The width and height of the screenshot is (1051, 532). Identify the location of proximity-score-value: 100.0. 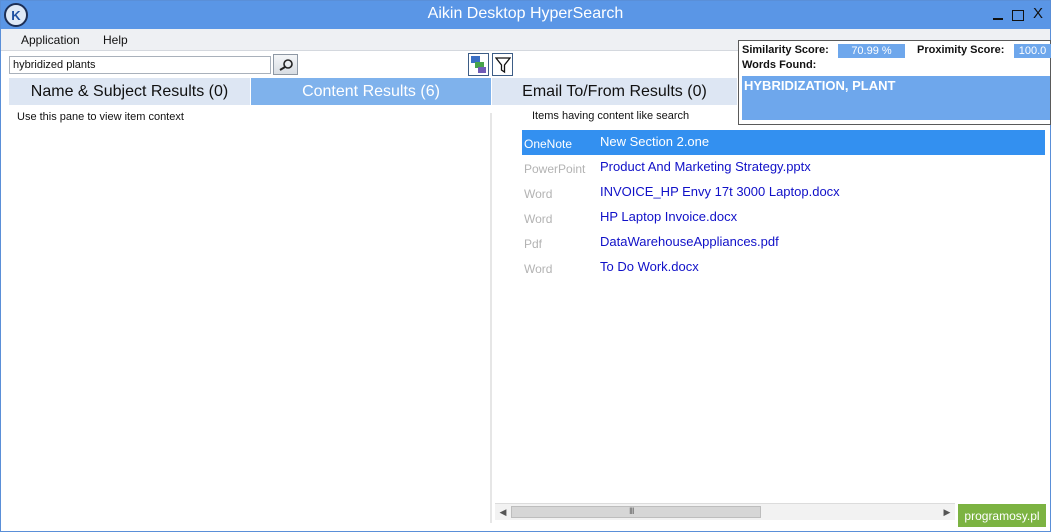
(1032, 51).